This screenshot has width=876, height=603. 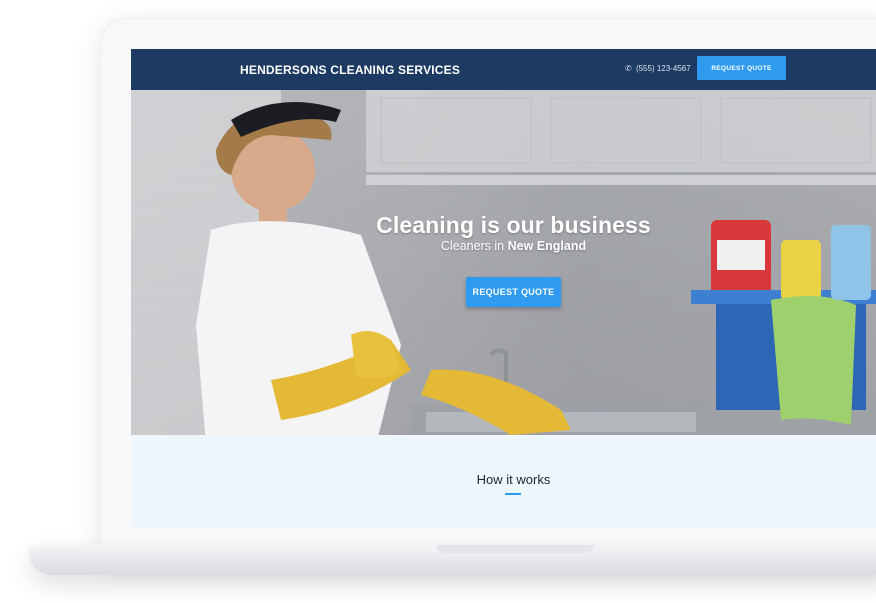 I want to click on phone-icon: ✆, so click(x=628, y=68).